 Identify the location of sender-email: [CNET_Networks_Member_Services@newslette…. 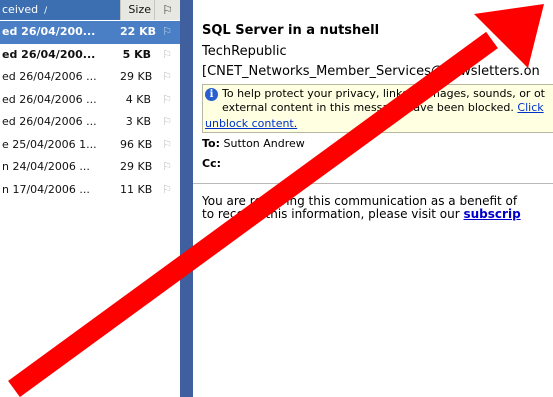
(371, 71).